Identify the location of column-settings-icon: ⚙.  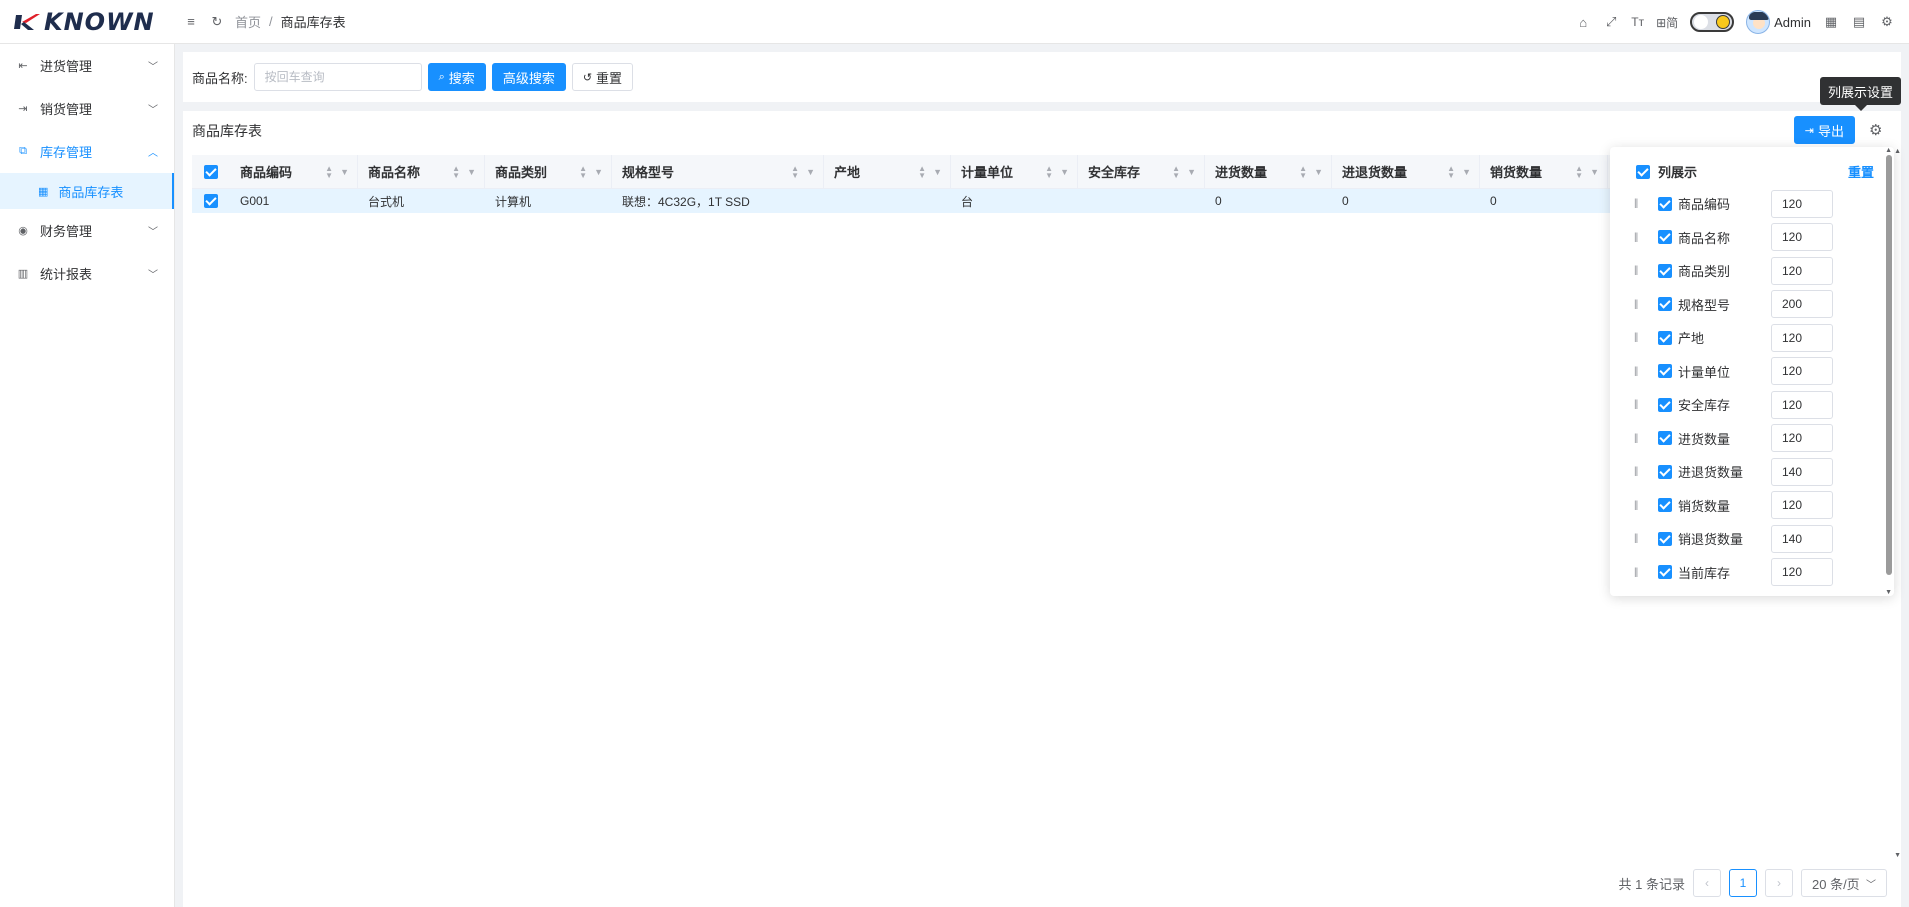
(1878, 130).